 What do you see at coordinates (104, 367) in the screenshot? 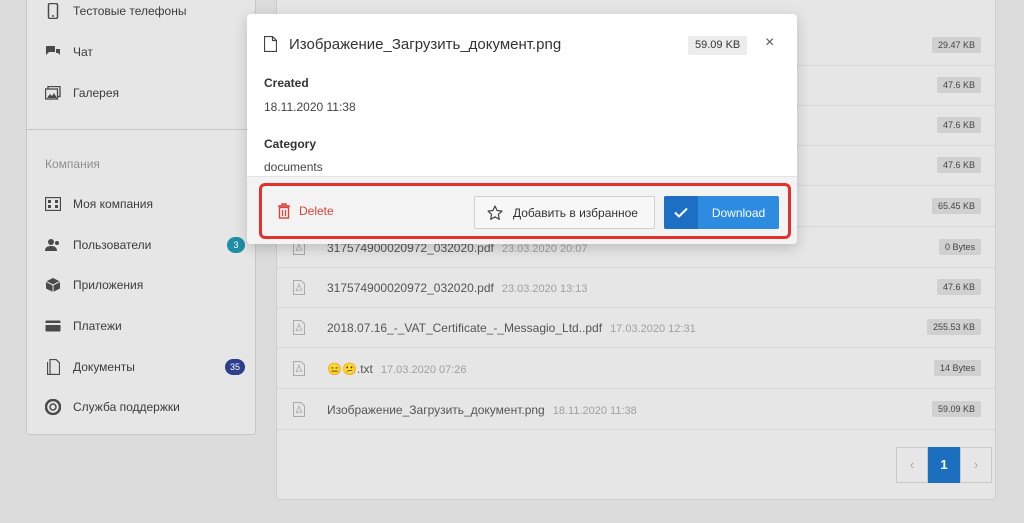
I see `sidebar-item-label: Документы` at bounding box center [104, 367].